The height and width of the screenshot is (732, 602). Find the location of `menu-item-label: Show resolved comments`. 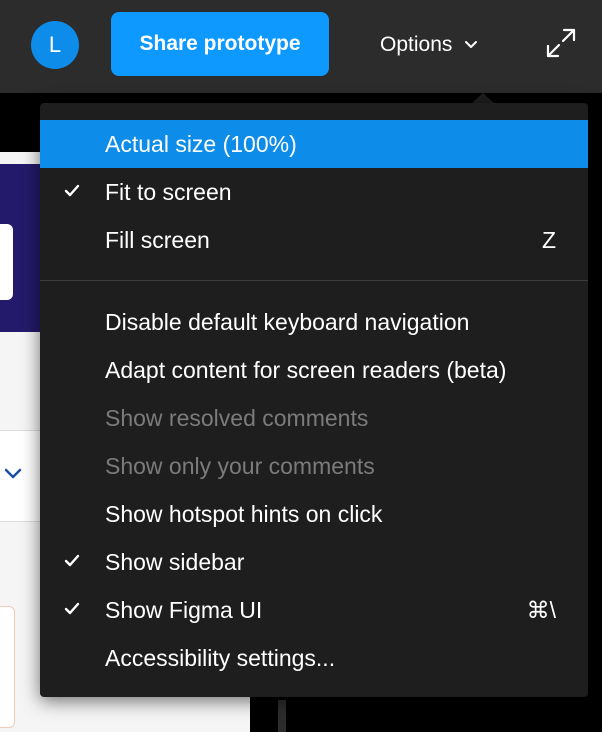

menu-item-label: Show resolved comments is located at coordinates (237, 417).